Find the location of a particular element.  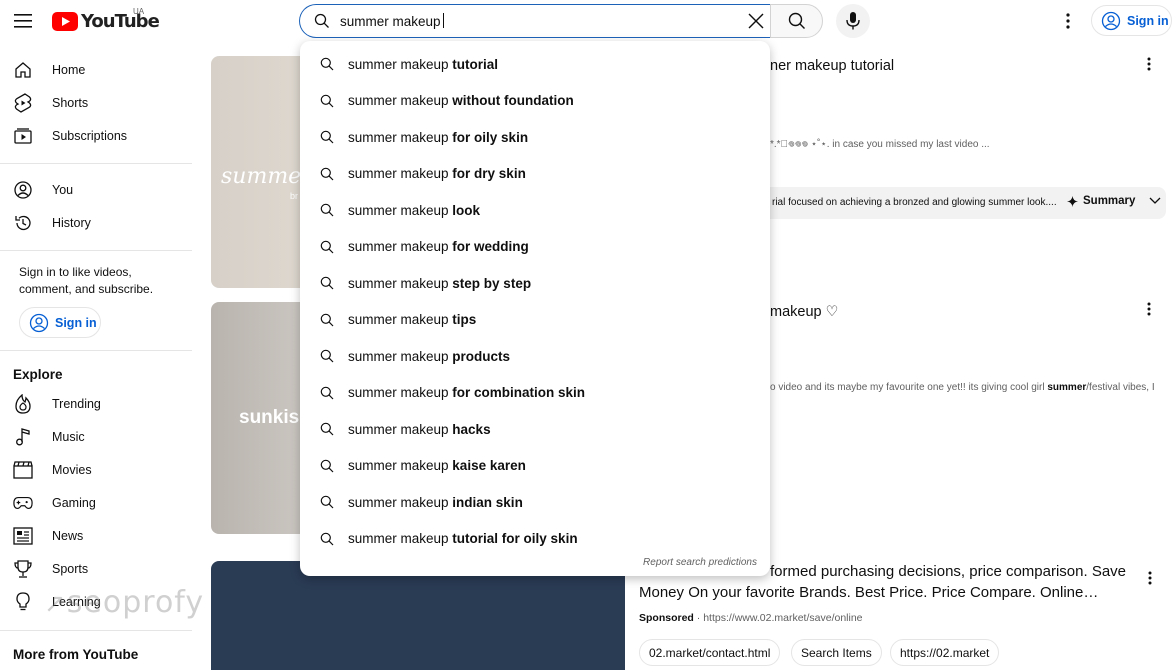

video-title: ner makeup tutorial is located at coordinates (832, 66).